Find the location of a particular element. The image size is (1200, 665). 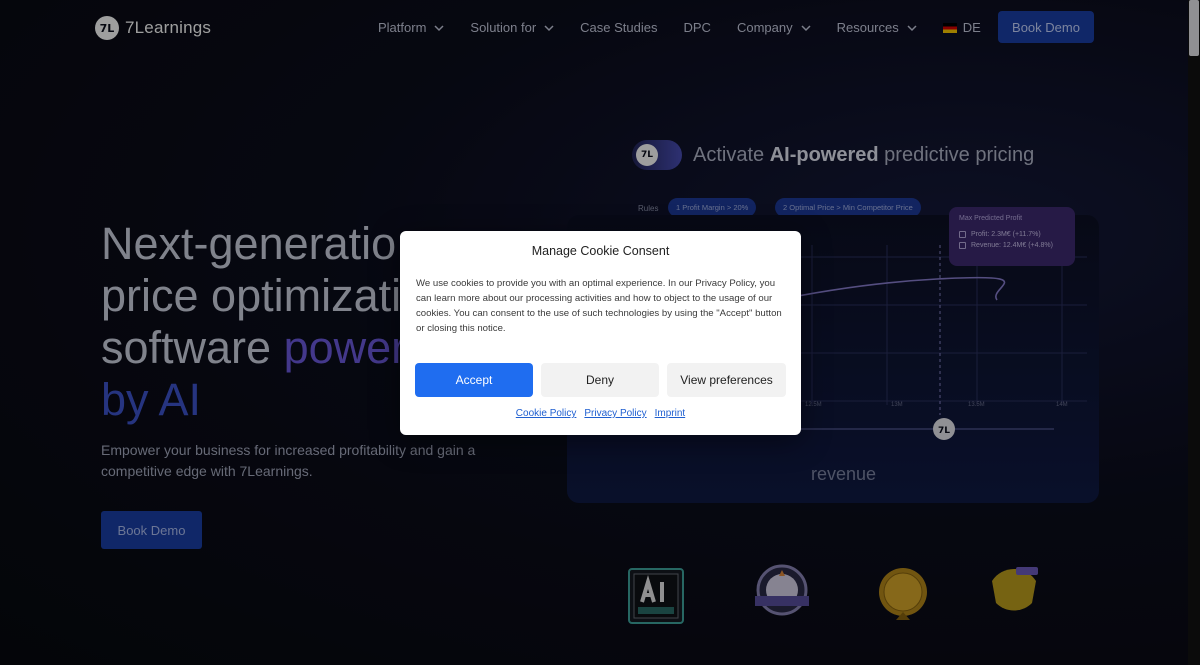

privacy-policy-link: Privacy Policy is located at coordinates (615, 413).